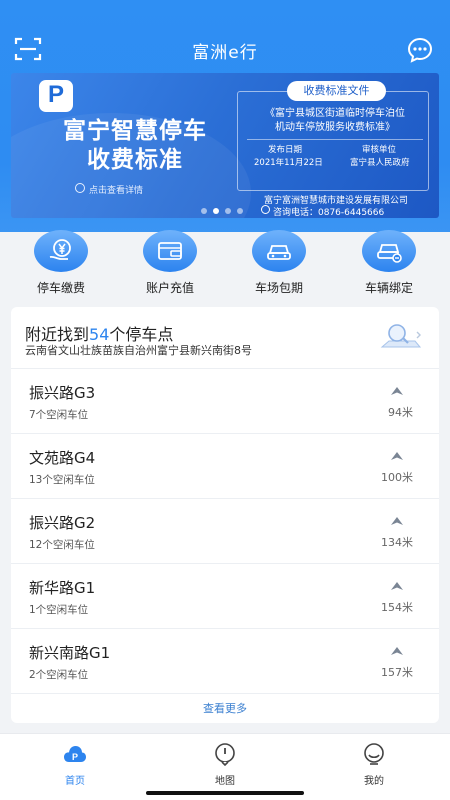 The width and height of the screenshot is (450, 800). Describe the element at coordinates (225, 53) in the screenshot. I see `app-title: 富洲e行` at that location.